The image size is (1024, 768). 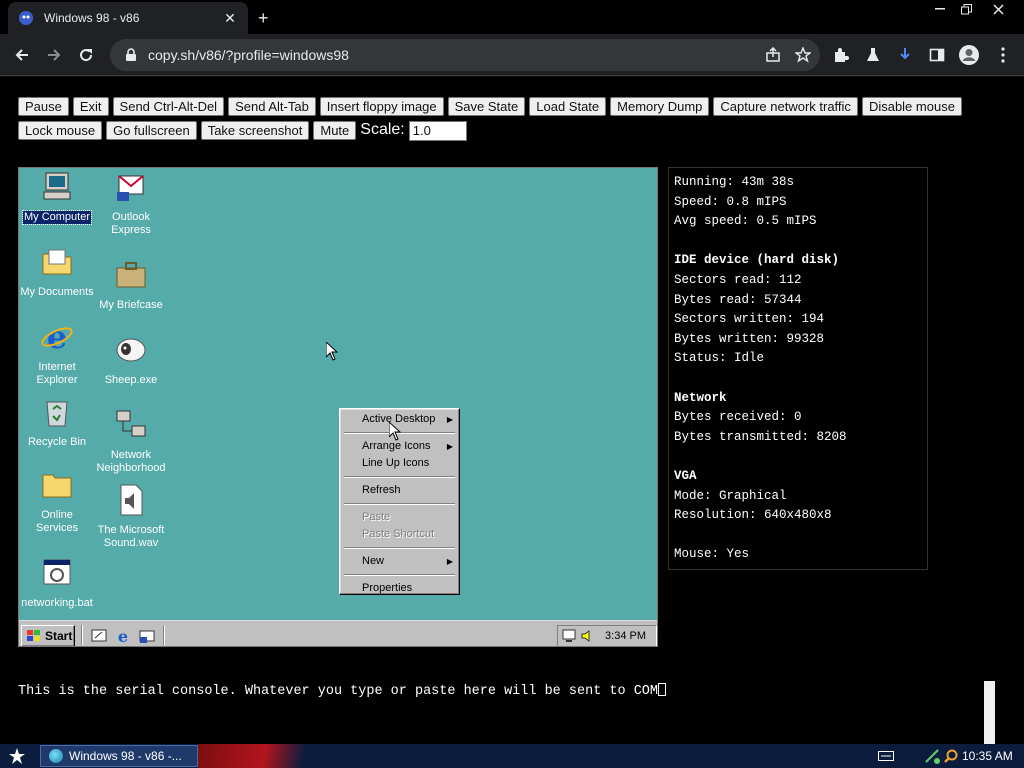 What do you see at coordinates (99, 636) in the screenshot?
I see `show-desktop-icon` at bounding box center [99, 636].